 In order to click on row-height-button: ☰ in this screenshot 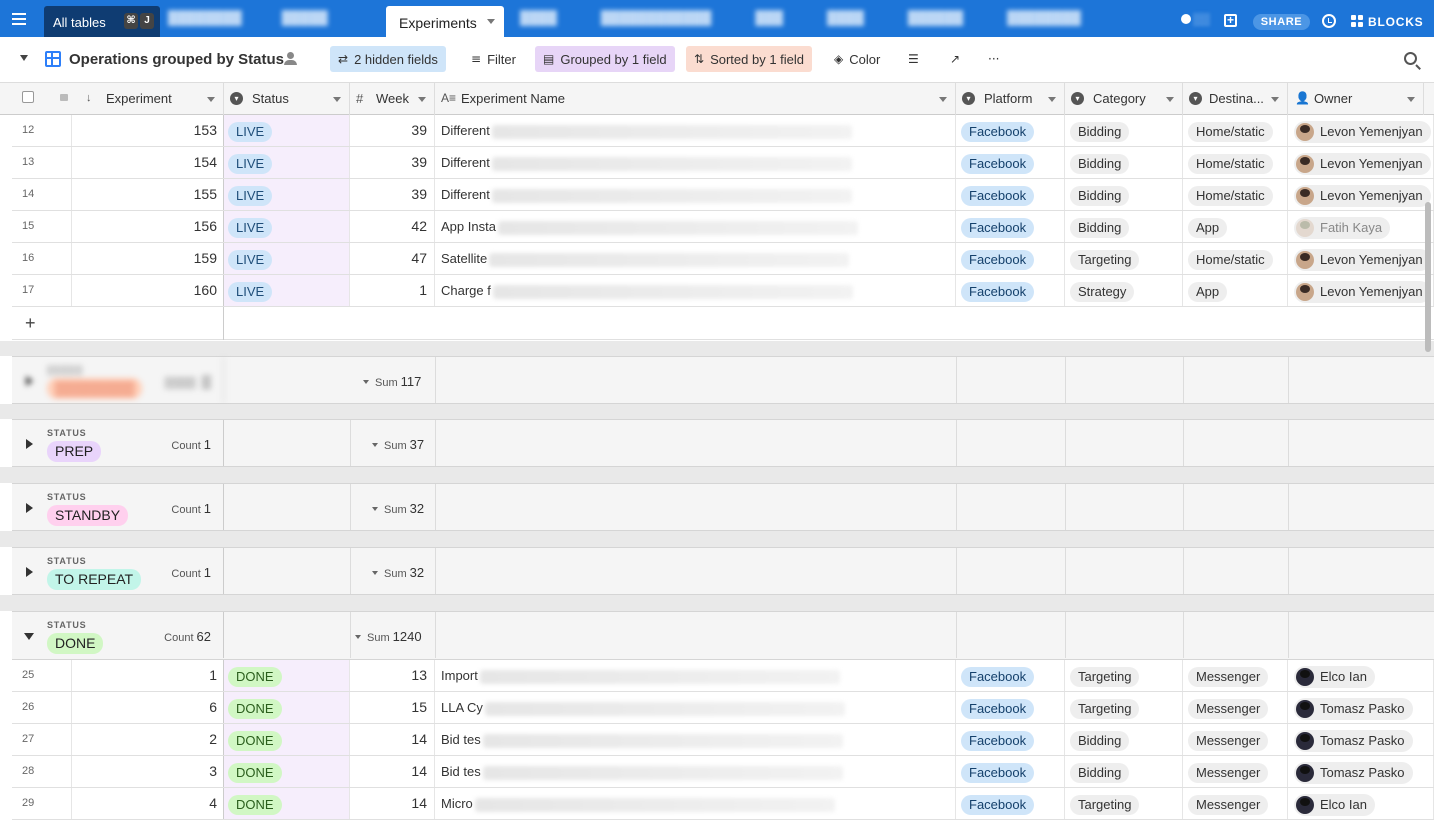, I will do `click(913, 59)`.